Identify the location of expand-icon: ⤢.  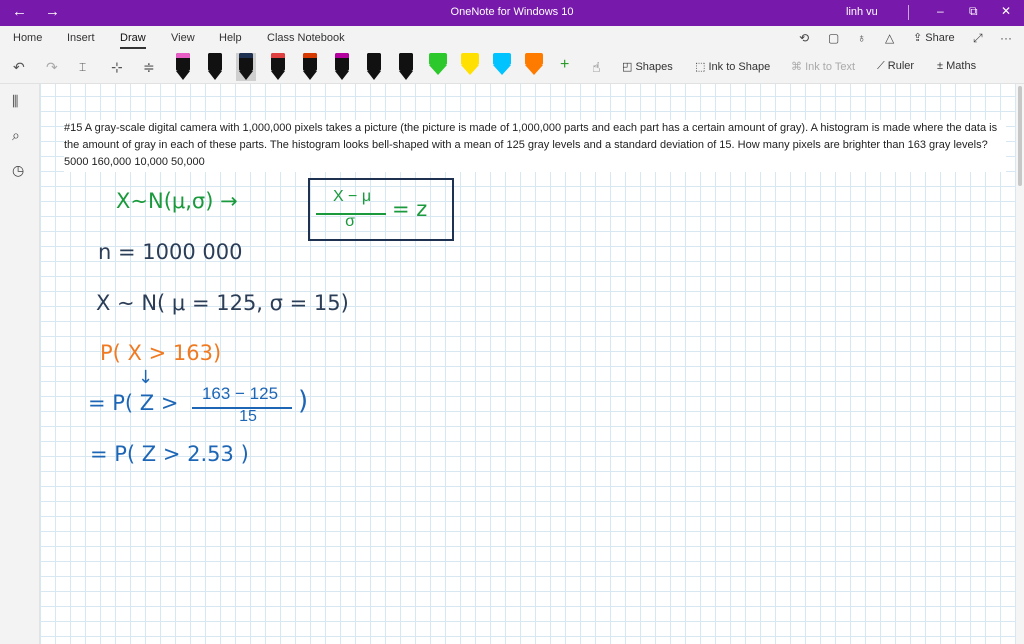
(978, 38).